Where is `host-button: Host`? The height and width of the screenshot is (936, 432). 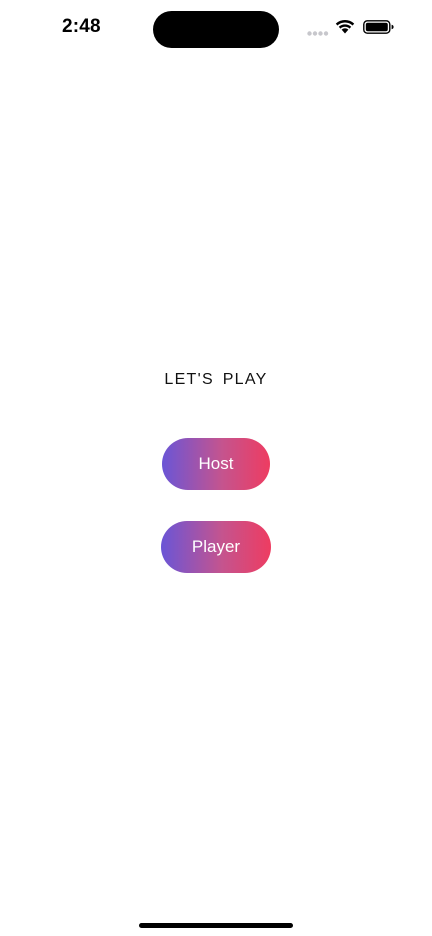 host-button: Host is located at coordinates (216, 464).